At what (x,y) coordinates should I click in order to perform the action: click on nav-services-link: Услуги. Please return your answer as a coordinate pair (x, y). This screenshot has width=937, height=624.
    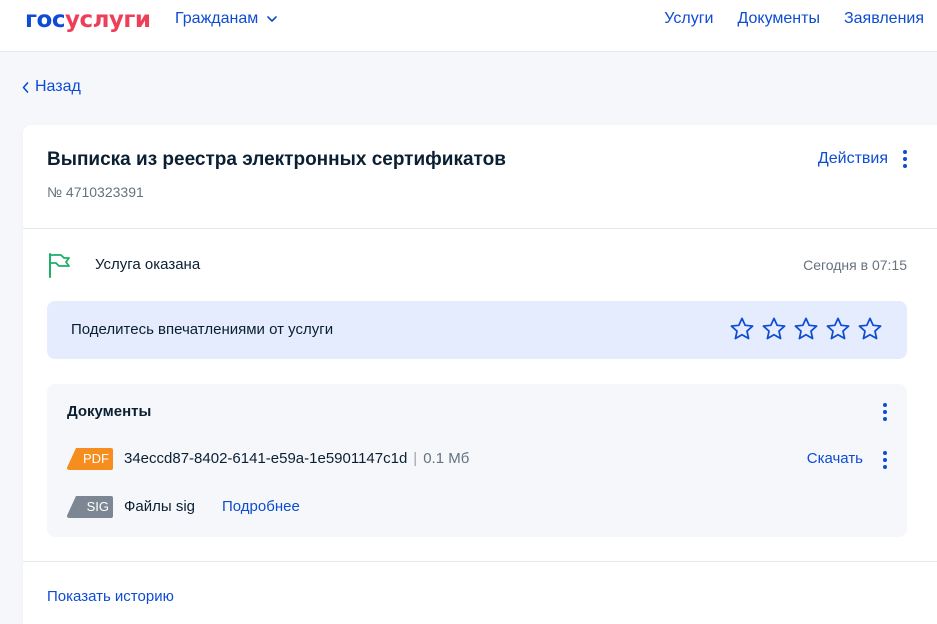
    Looking at the image, I should click on (688, 19).